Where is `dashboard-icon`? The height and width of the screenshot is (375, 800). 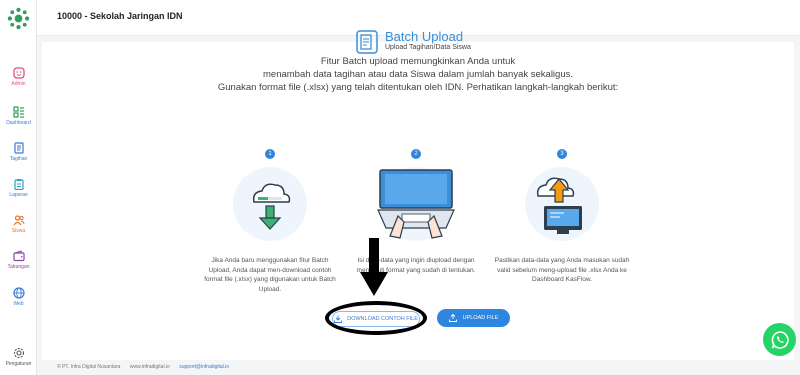
dashboard-icon is located at coordinates (18, 112).